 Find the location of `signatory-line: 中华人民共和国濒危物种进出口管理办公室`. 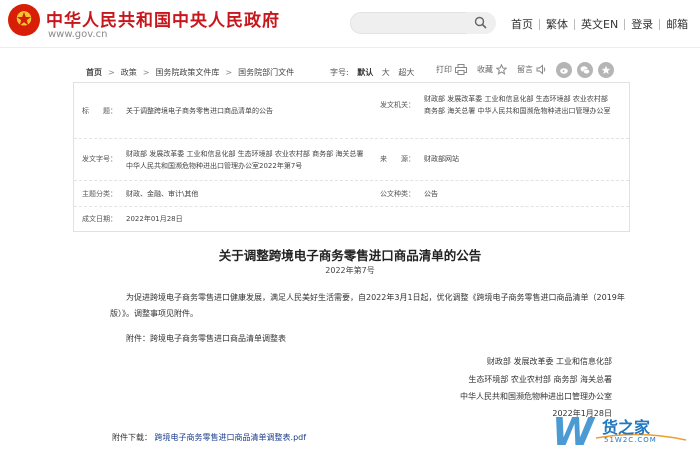

signatory-line: 中华人民共和国濒危物种进出口管理办公室 is located at coordinates (536, 396).